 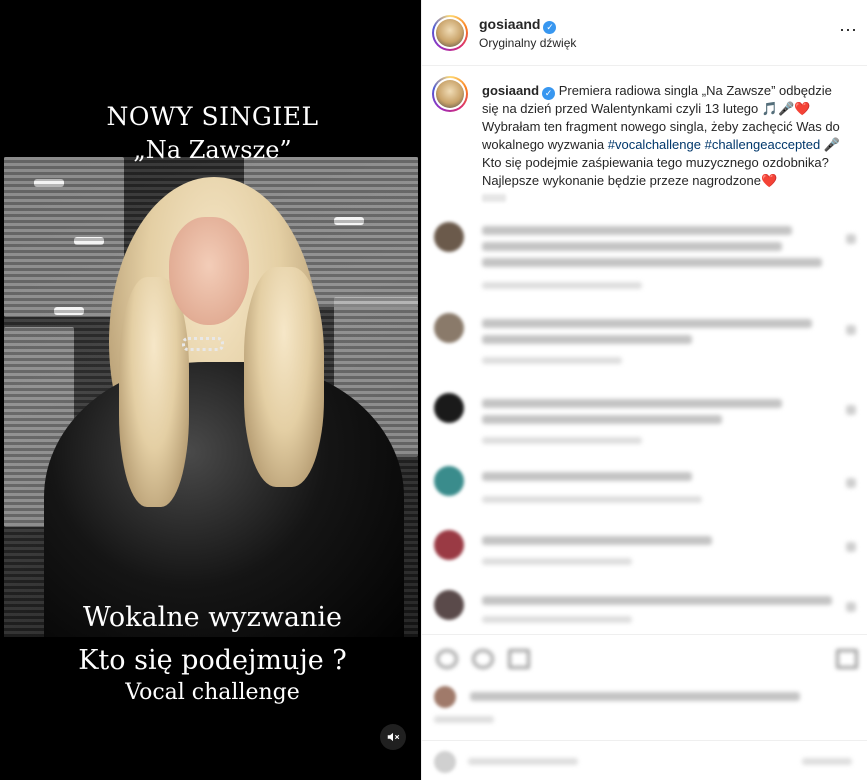 What do you see at coordinates (509, 24) in the screenshot?
I see `header-username: gosiaand` at bounding box center [509, 24].